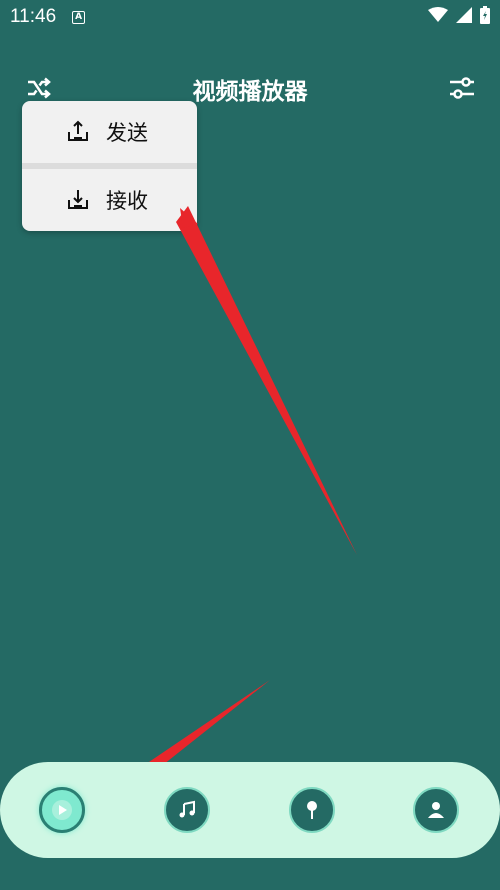 The image size is (500, 890). I want to click on music-note-icon, so click(187, 809).